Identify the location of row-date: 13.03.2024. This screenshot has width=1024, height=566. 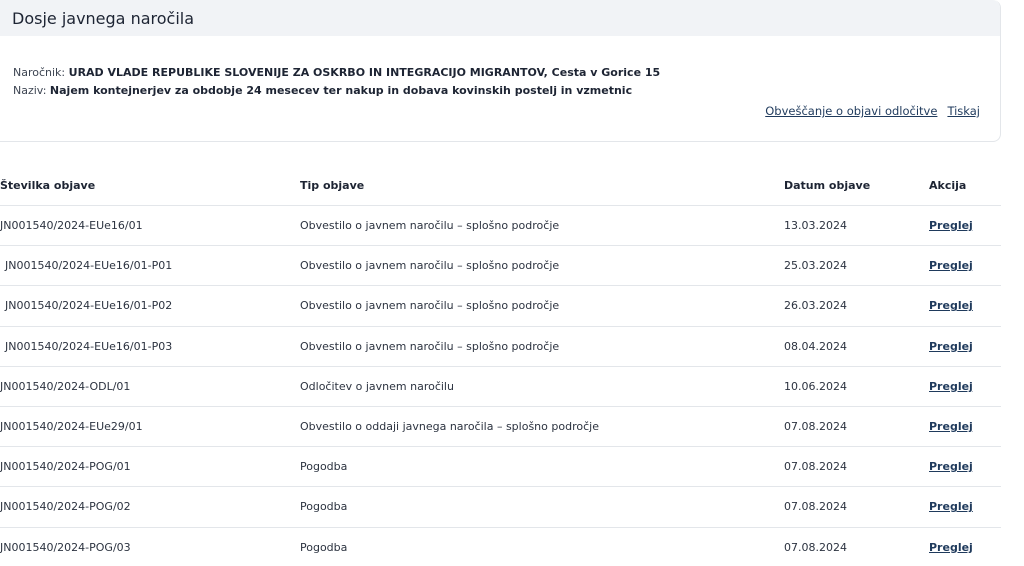
(815, 226).